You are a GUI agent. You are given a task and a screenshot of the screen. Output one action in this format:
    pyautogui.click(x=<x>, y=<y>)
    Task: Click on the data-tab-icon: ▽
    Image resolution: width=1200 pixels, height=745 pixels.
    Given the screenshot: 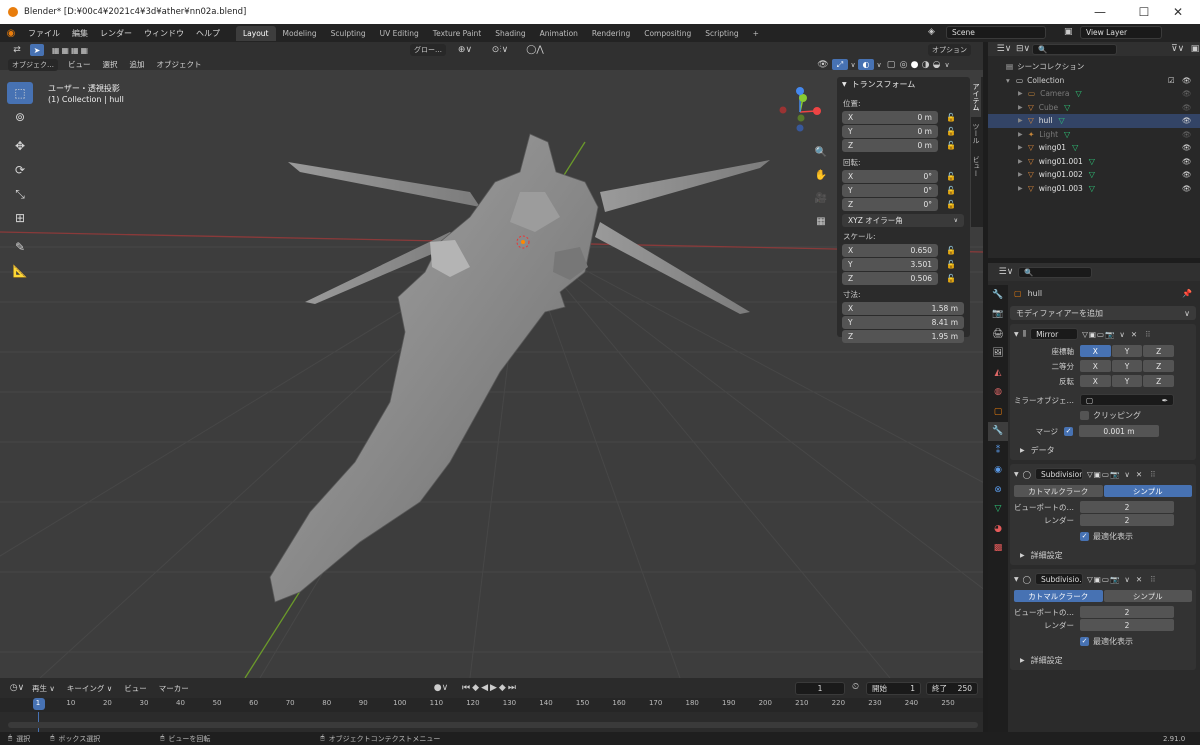 What is the action you would take?
    pyautogui.click(x=998, y=510)
    